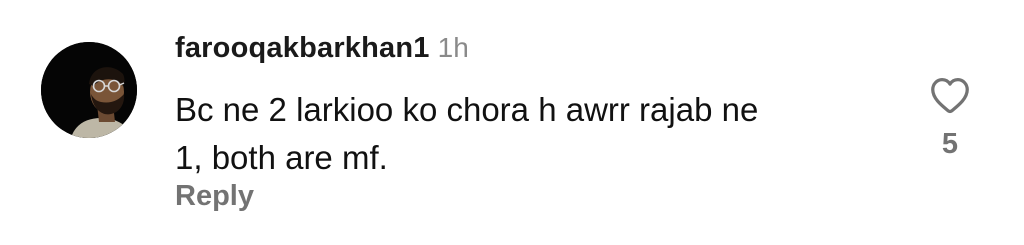 The image size is (1024, 245). I want to click on comment-header: farooqakbarkhan1 1h, so click(322, 53).